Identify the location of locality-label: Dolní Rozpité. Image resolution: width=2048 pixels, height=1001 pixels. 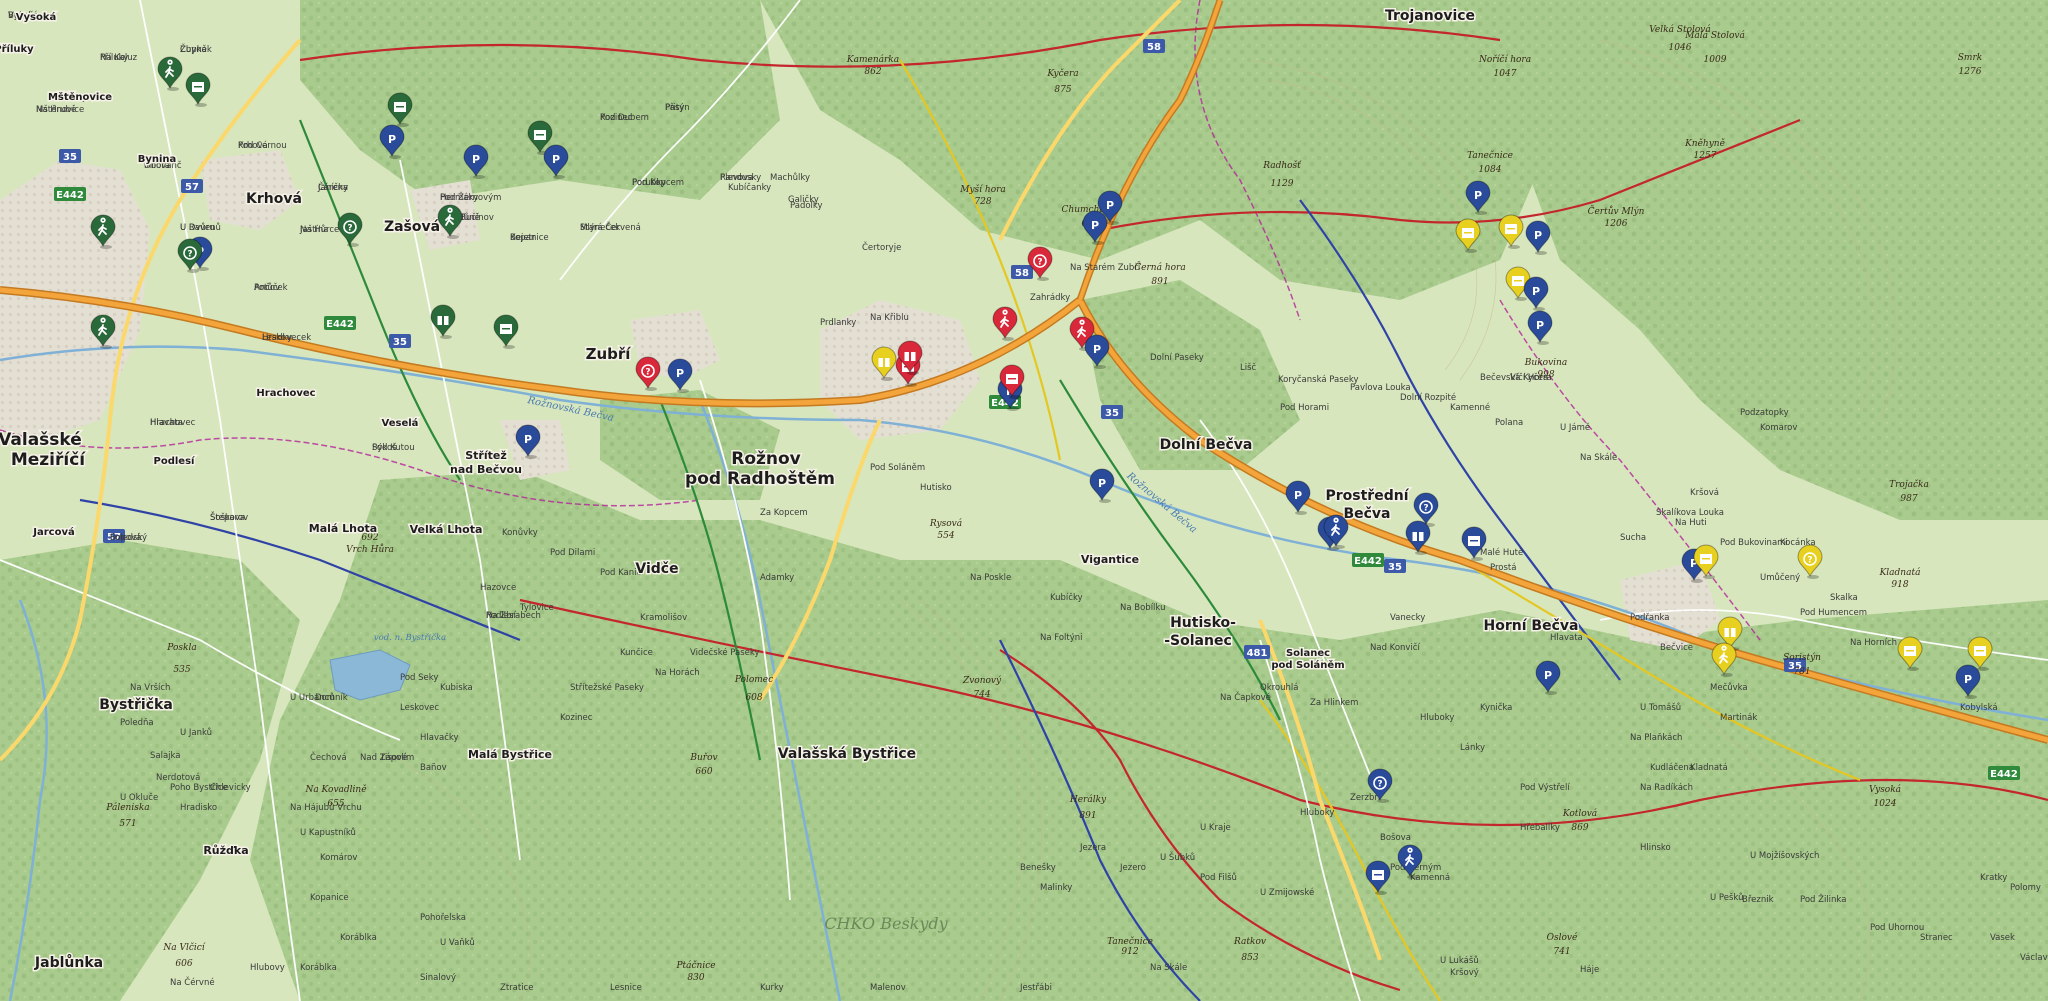
(1428, 397).